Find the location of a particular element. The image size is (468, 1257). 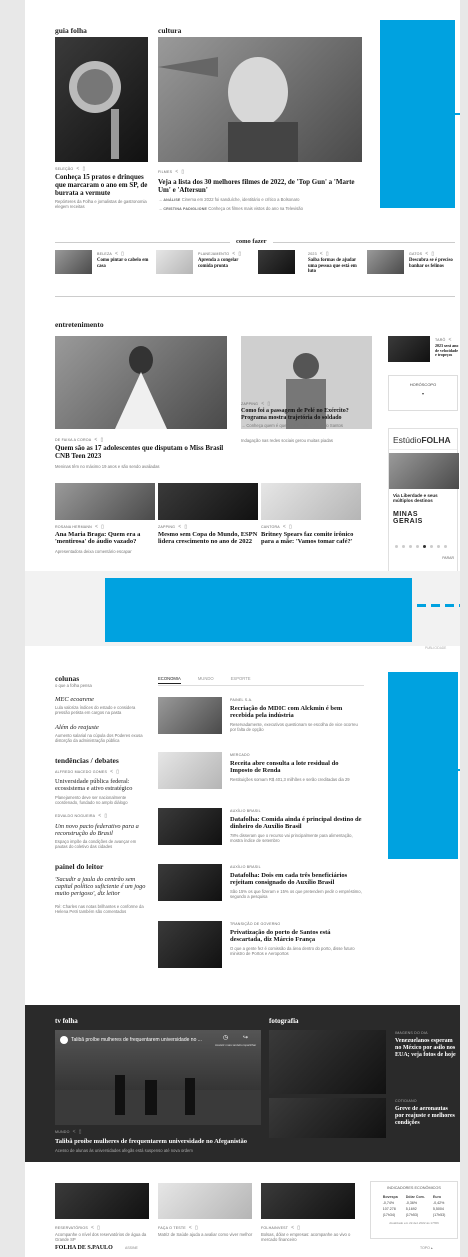

section-title-como-fazer: como fazer is located at coordinates (251, 241).